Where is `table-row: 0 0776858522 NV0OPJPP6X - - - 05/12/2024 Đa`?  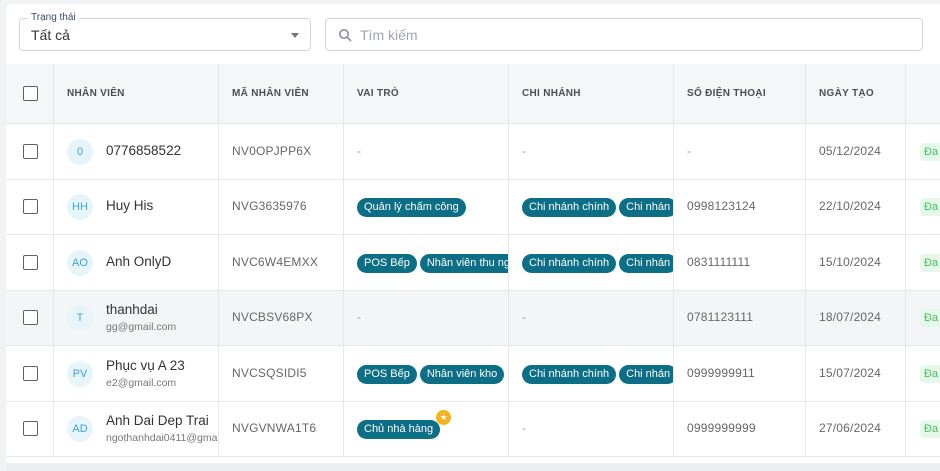 table-row: 0 0776858522 NV0OPJPP6X - - - 05/12/2024 Đa is located at coordinates (473, 152).